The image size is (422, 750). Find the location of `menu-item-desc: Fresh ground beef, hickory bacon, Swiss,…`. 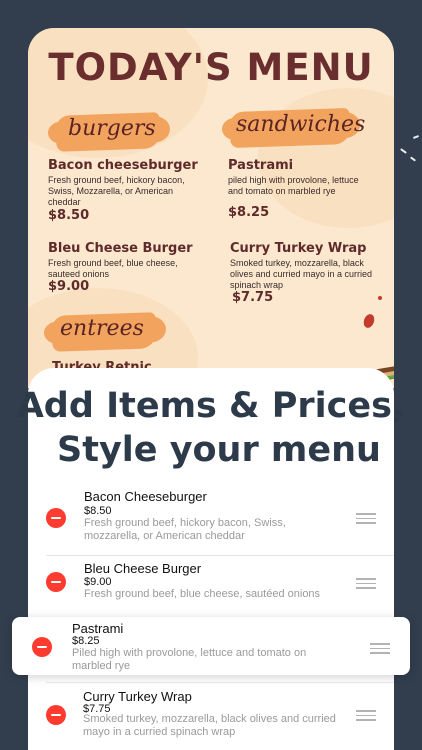

menu-item-desc: Fresh ground beef, hickory bacon, Swiss,… is located at coordinates (116, 191).